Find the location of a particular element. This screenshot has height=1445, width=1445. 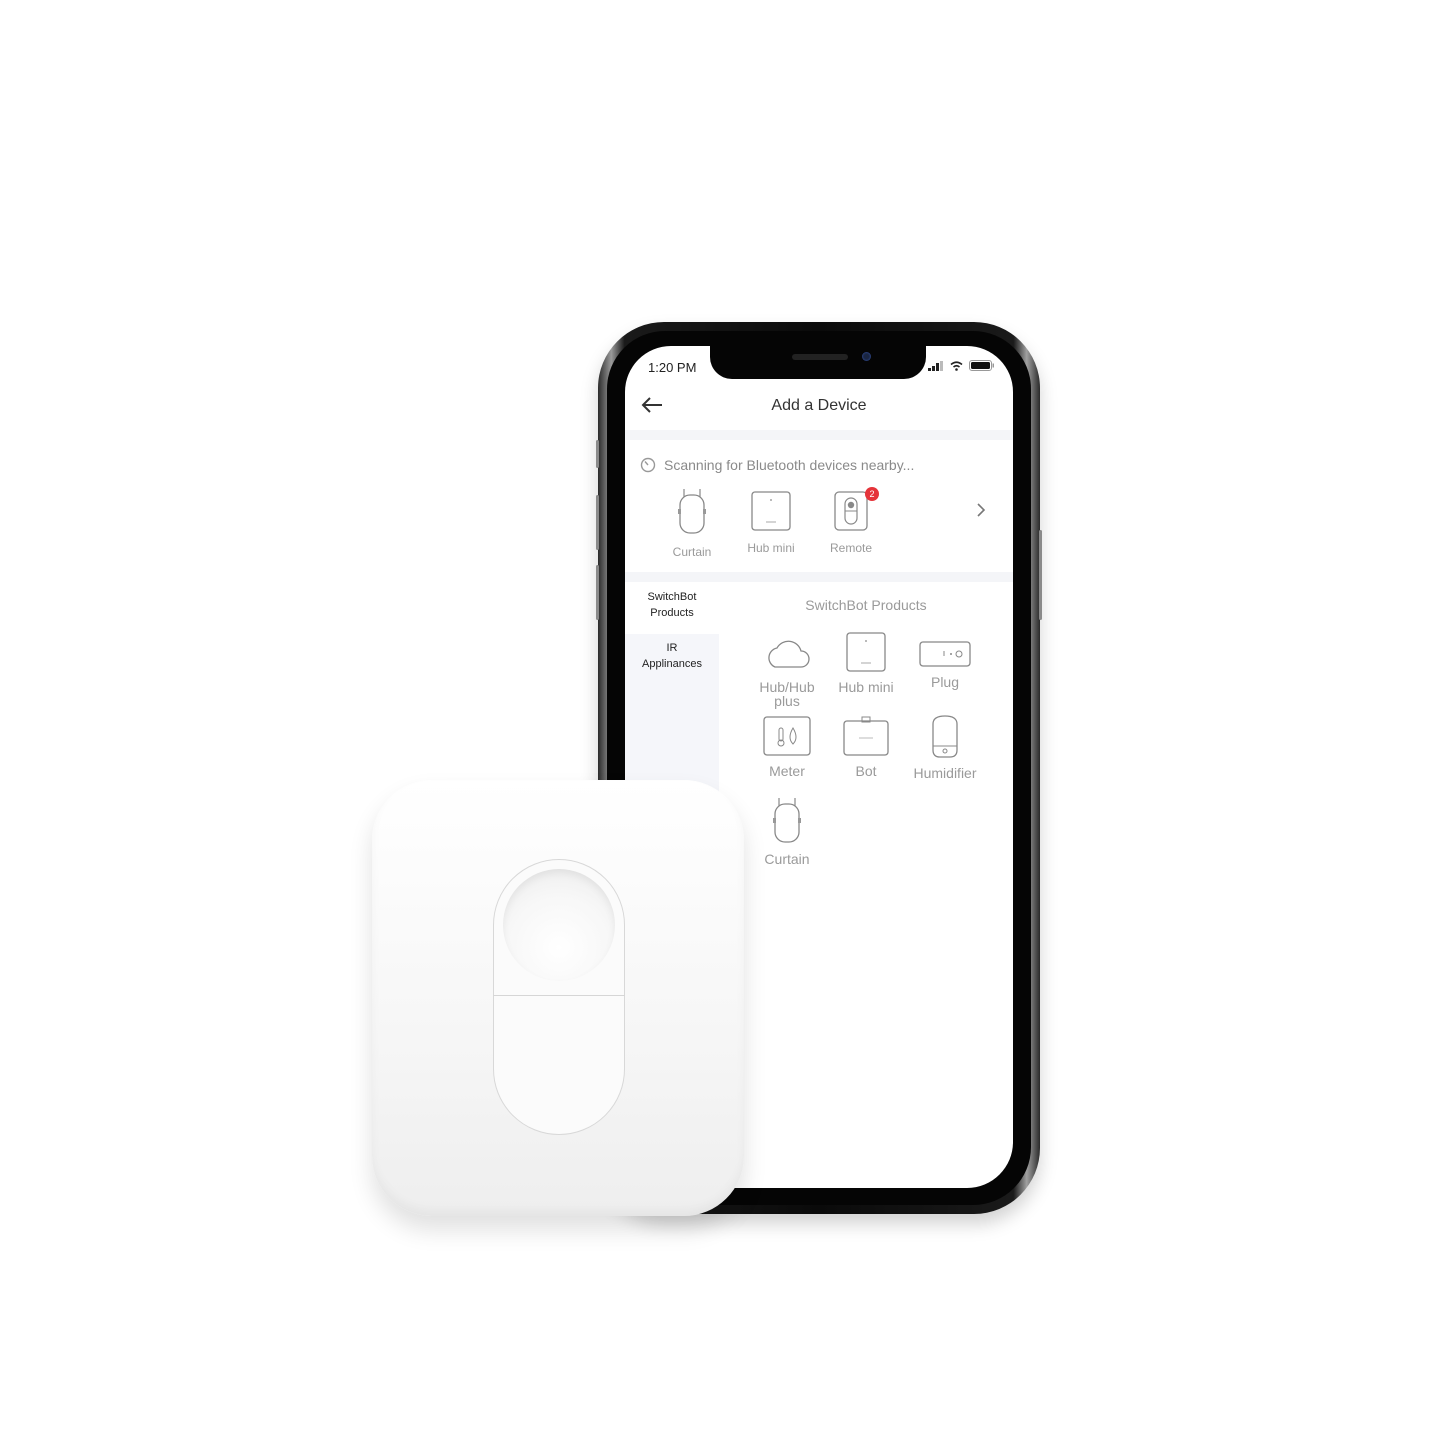

front-camera is located at coordinates (866, 356).